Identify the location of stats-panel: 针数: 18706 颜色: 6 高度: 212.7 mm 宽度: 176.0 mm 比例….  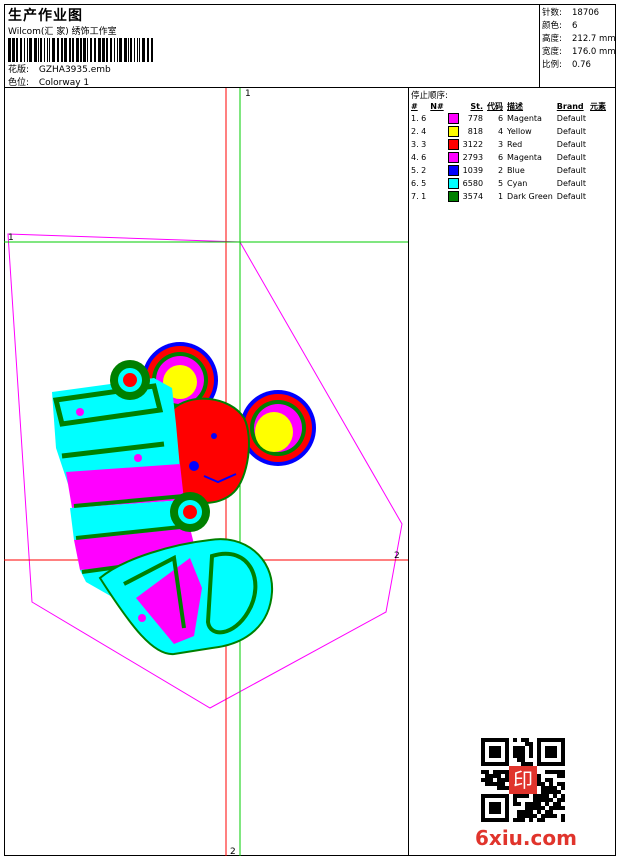
(577, 46).